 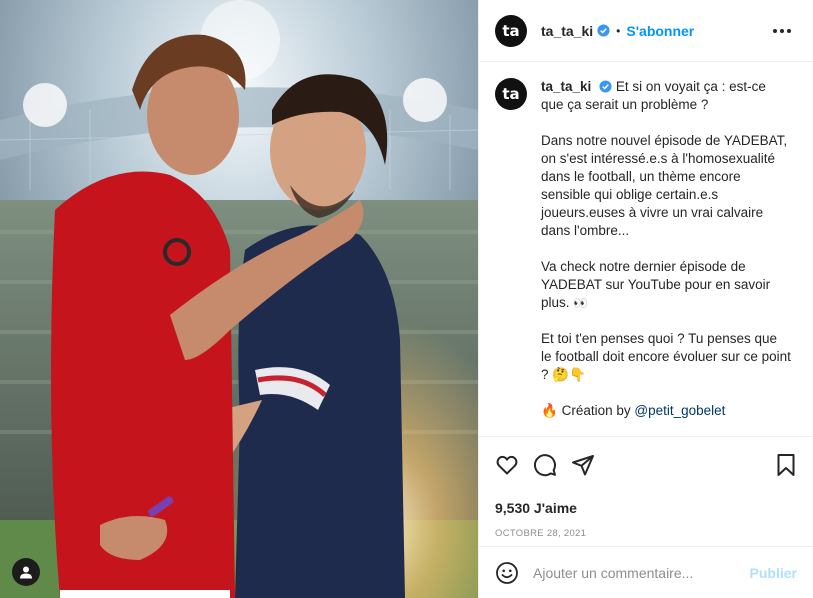 What do you see at coordinates (646, 508) in the screenshot?
I see `likes-count: 9,530 J'aime` at bounding box center [646, 508].